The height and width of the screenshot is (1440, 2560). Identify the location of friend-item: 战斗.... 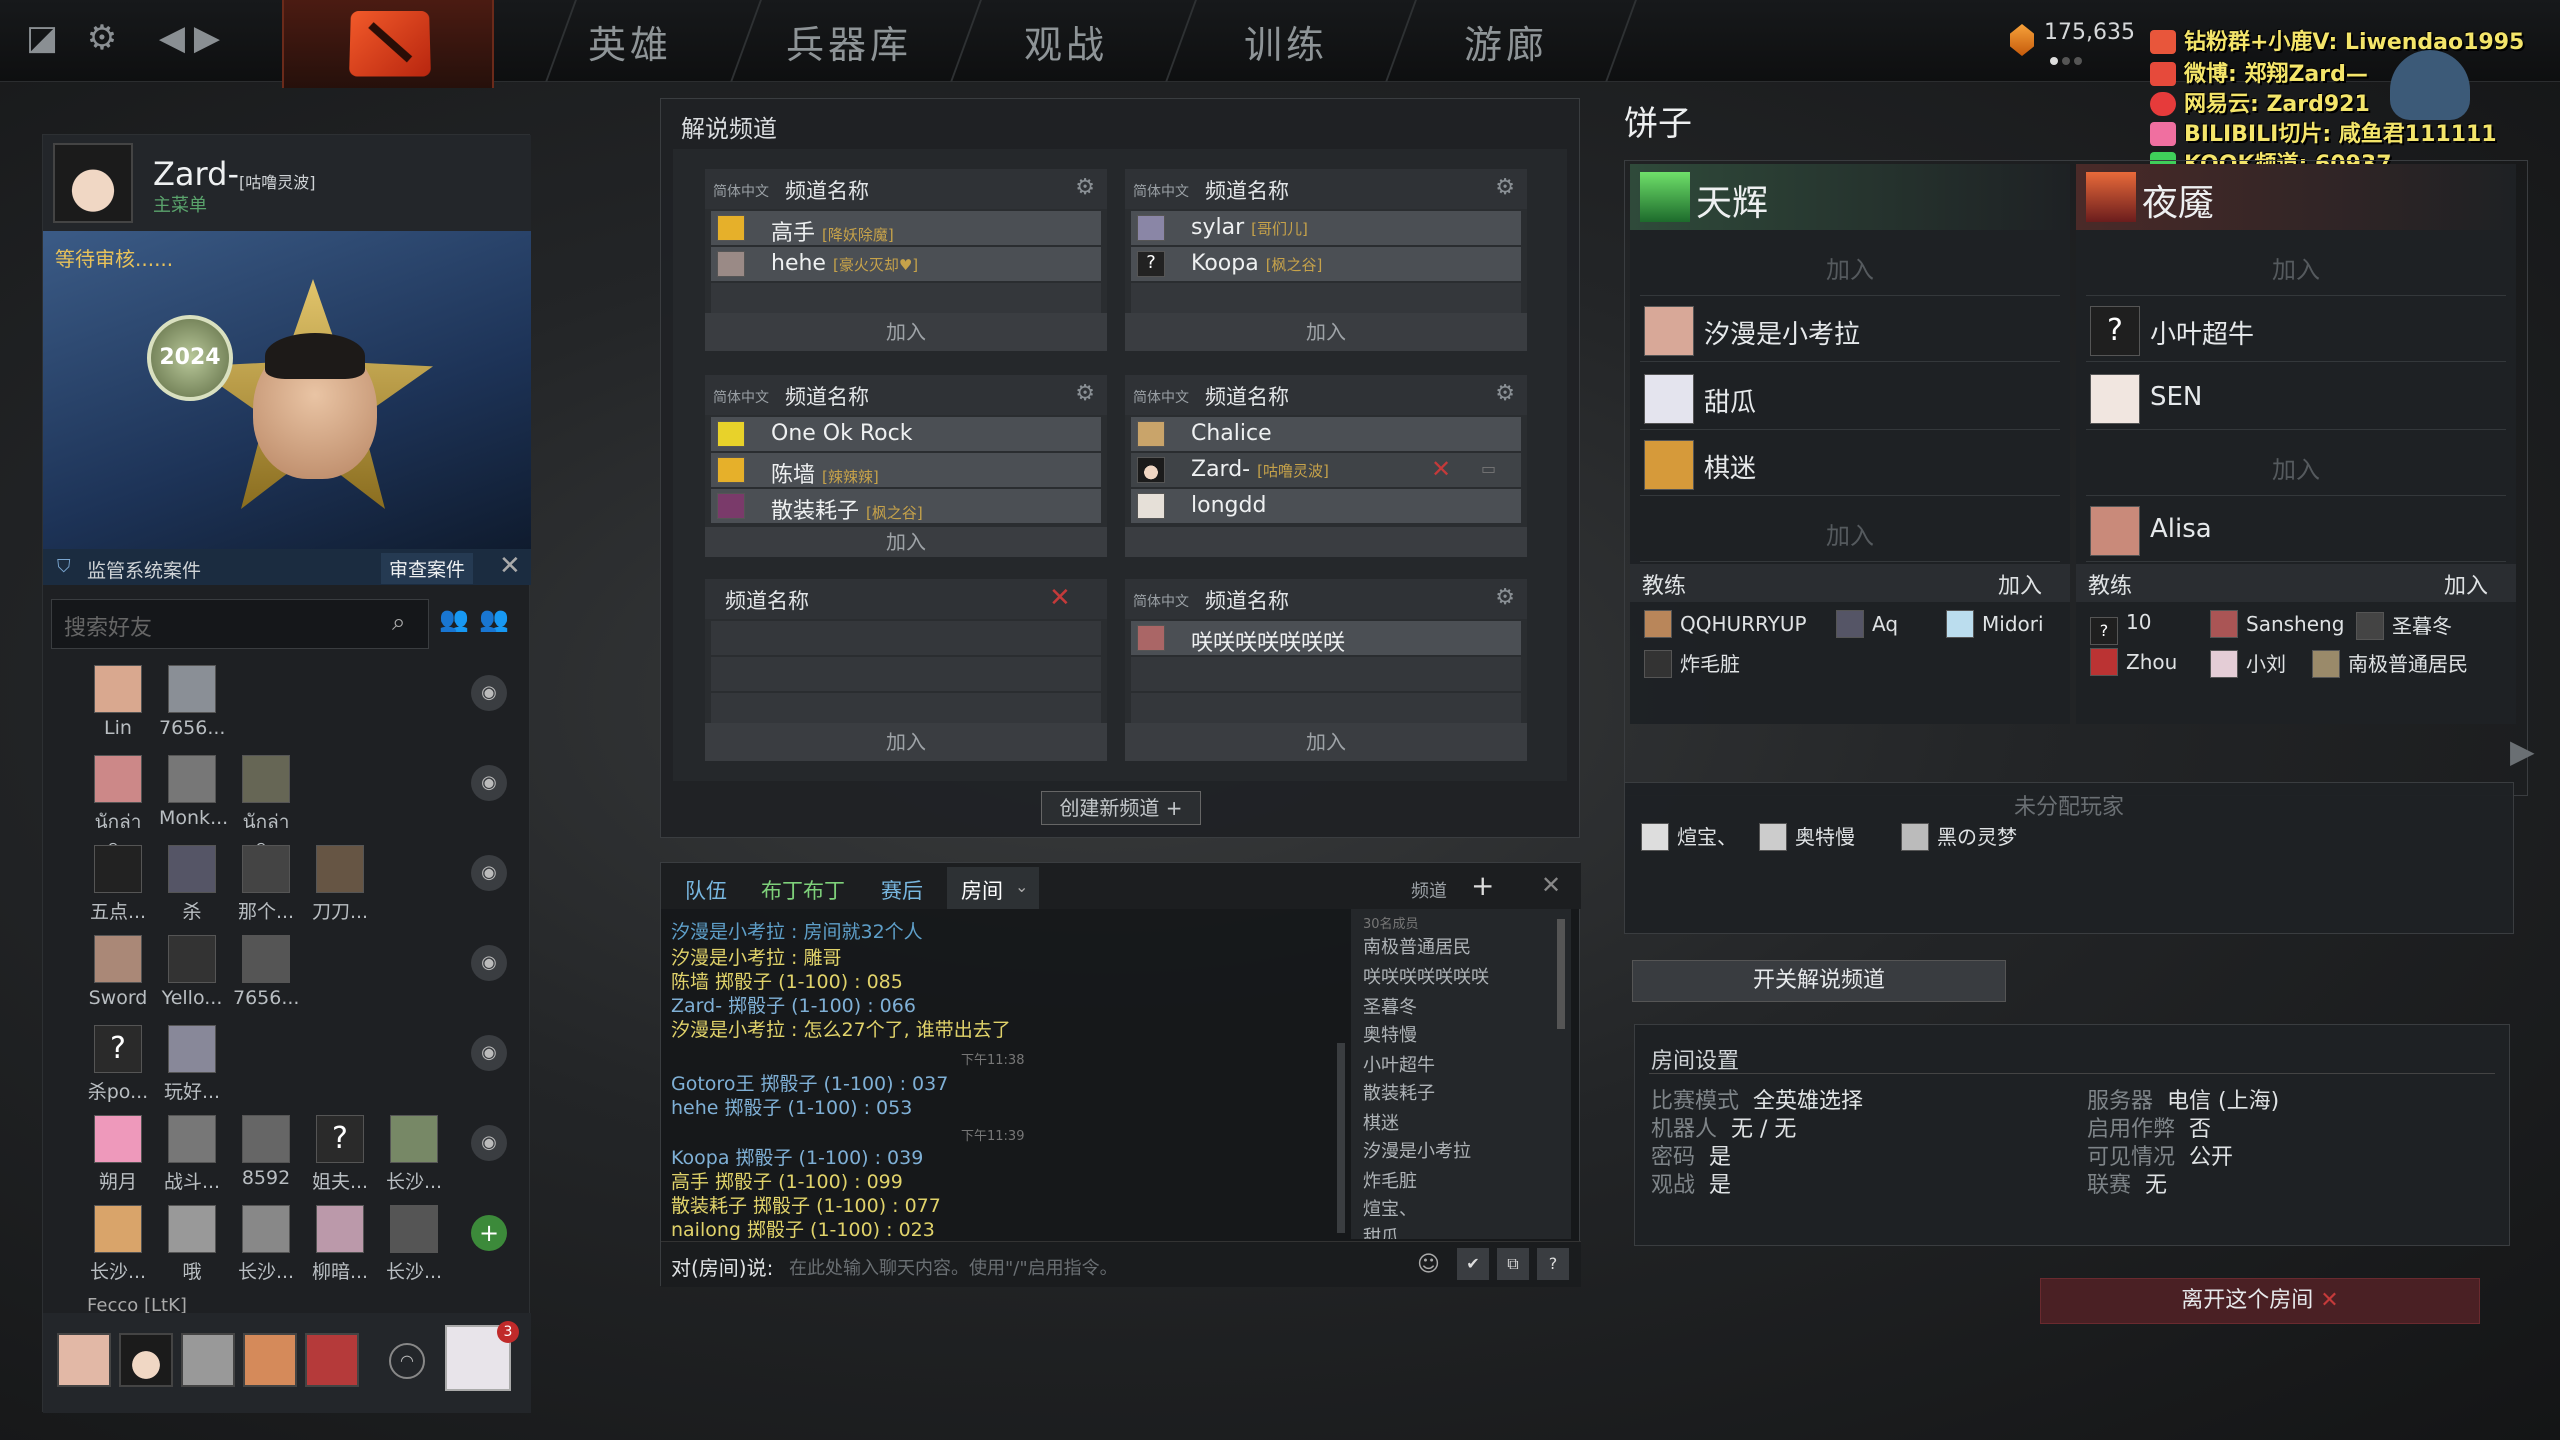
(192, 1154).